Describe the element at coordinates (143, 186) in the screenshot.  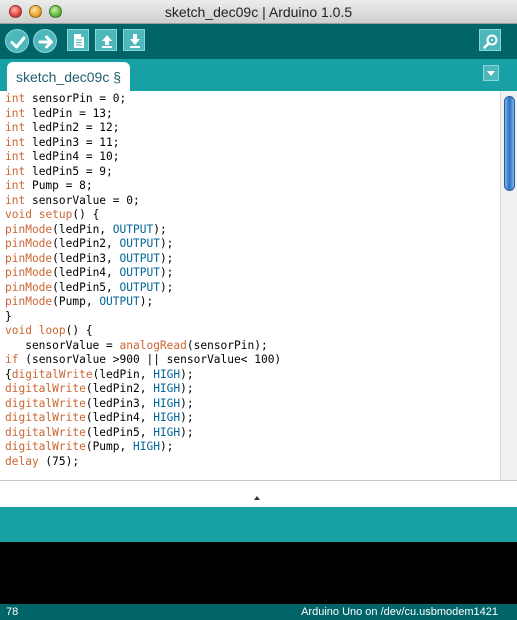
I see `code-line: int Pump = 8;` at that location.